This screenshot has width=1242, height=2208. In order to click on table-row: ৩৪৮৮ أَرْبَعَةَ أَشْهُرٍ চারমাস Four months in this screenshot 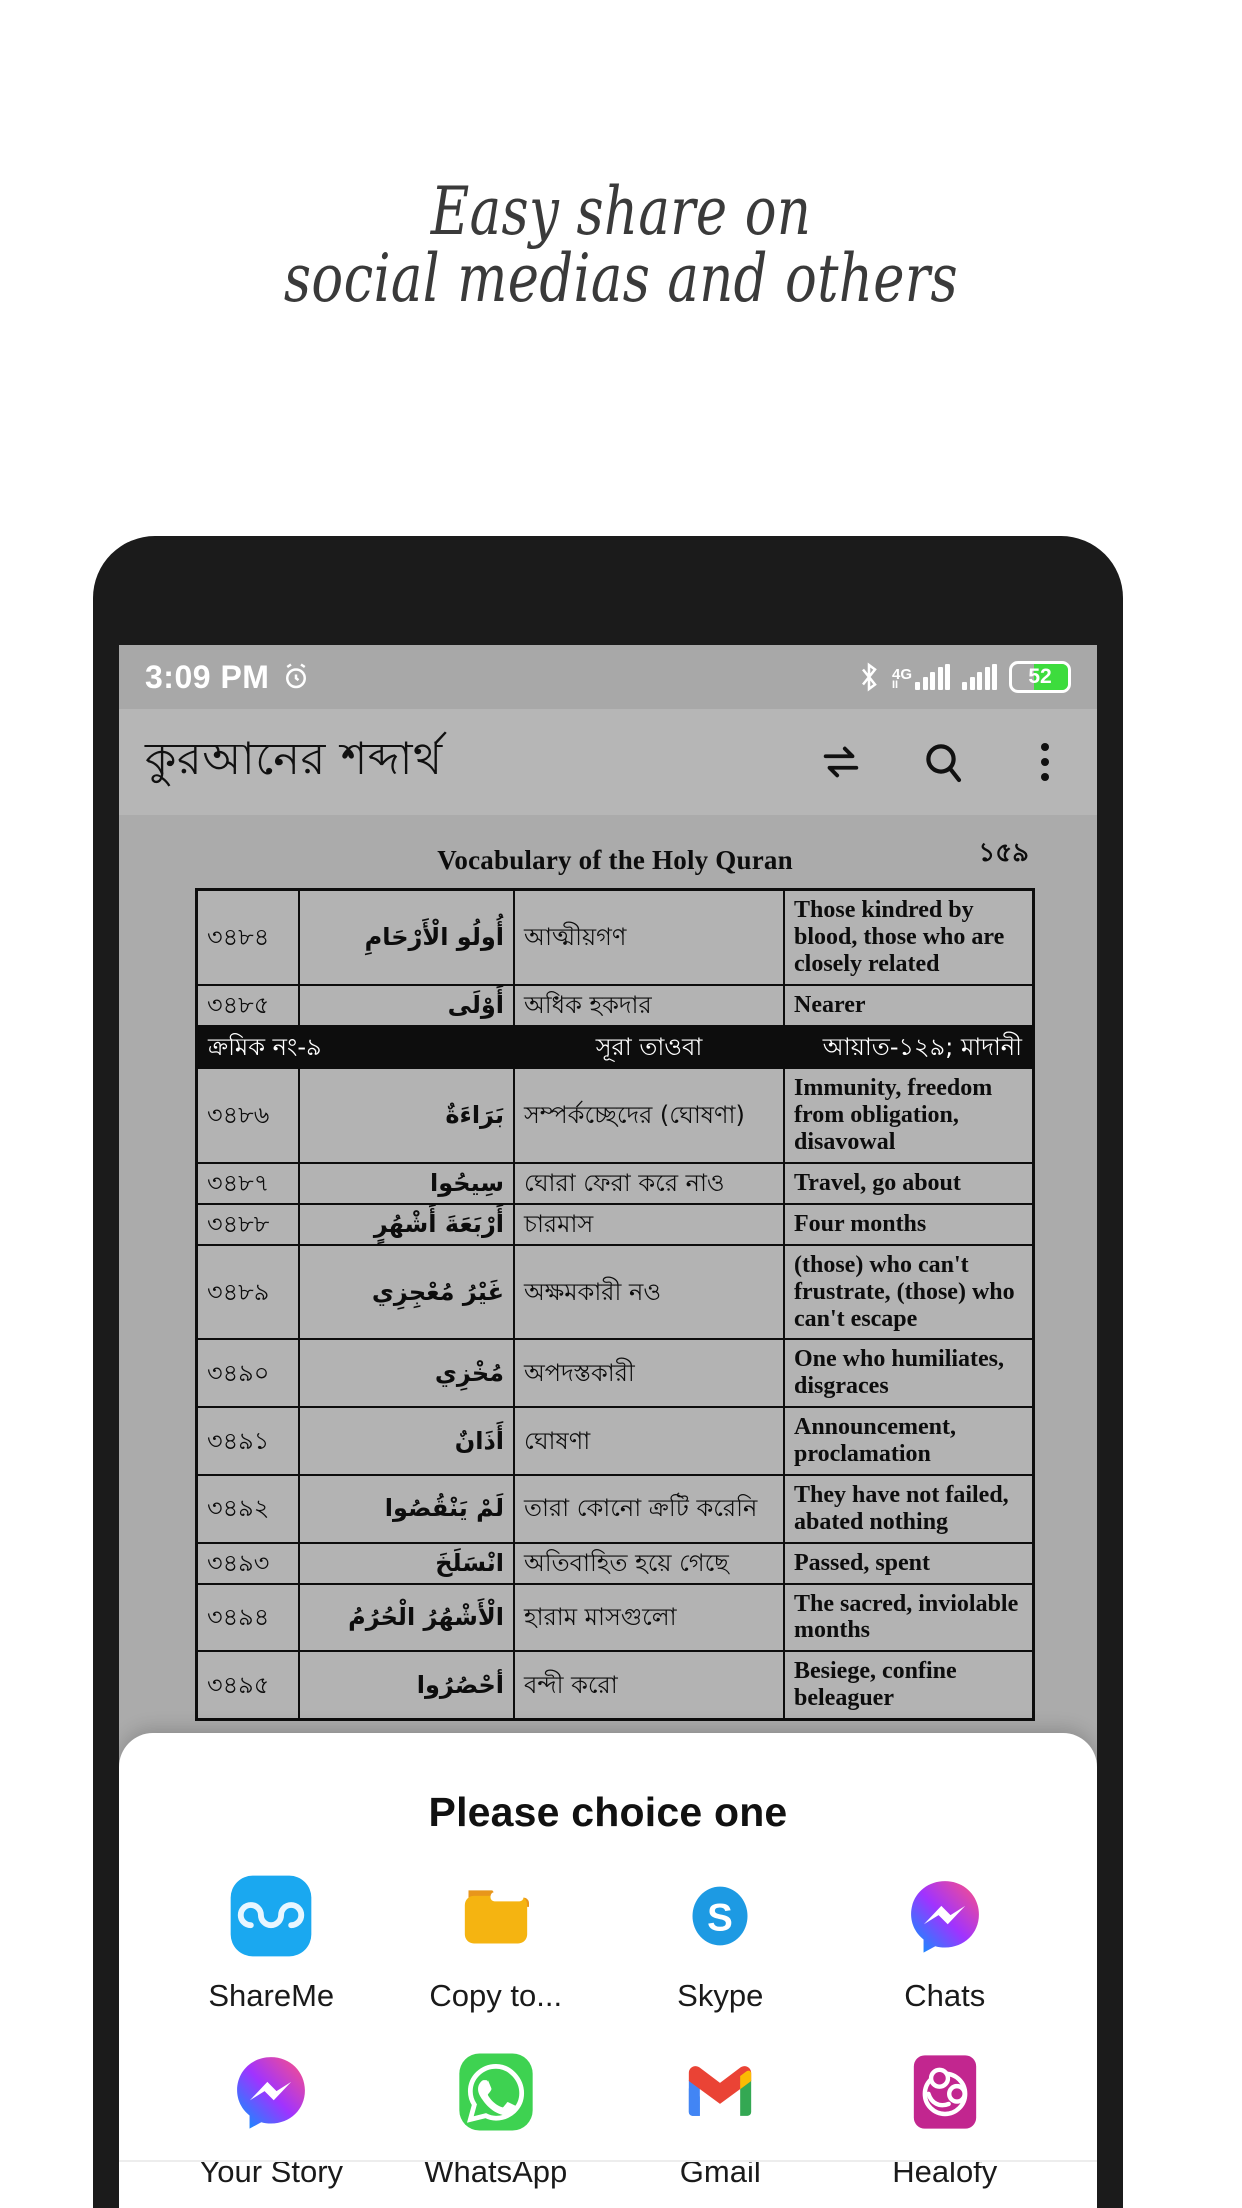, I will do `click(615, 1224)`.